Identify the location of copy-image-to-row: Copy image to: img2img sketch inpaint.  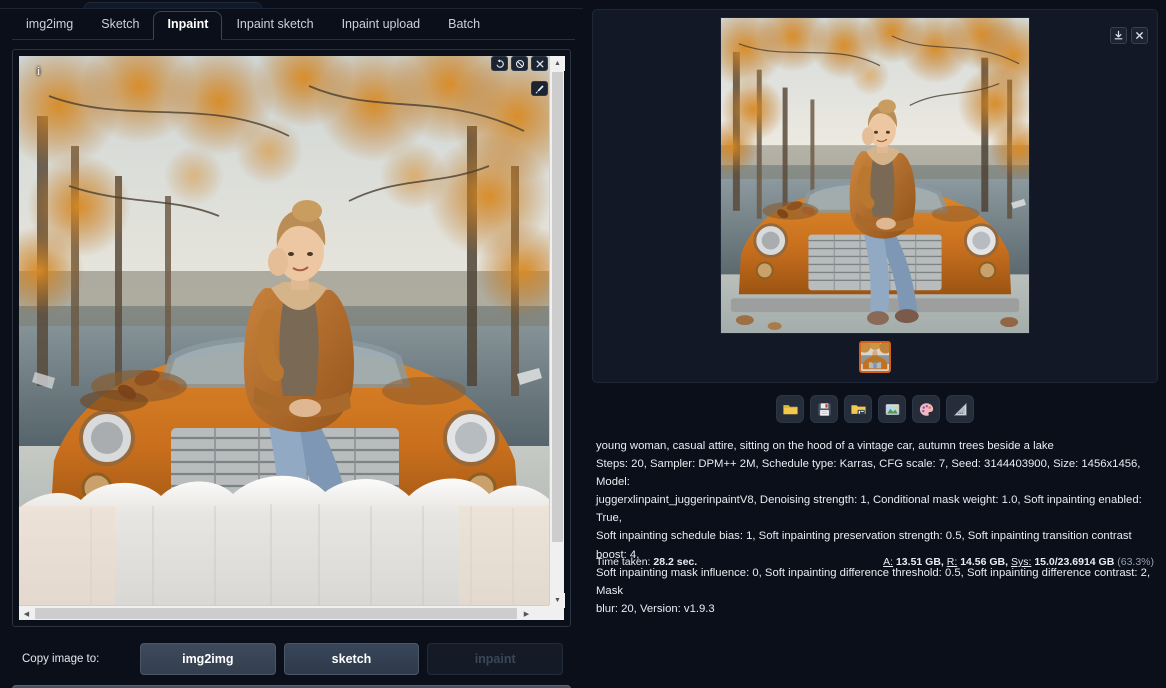
(291, 659).